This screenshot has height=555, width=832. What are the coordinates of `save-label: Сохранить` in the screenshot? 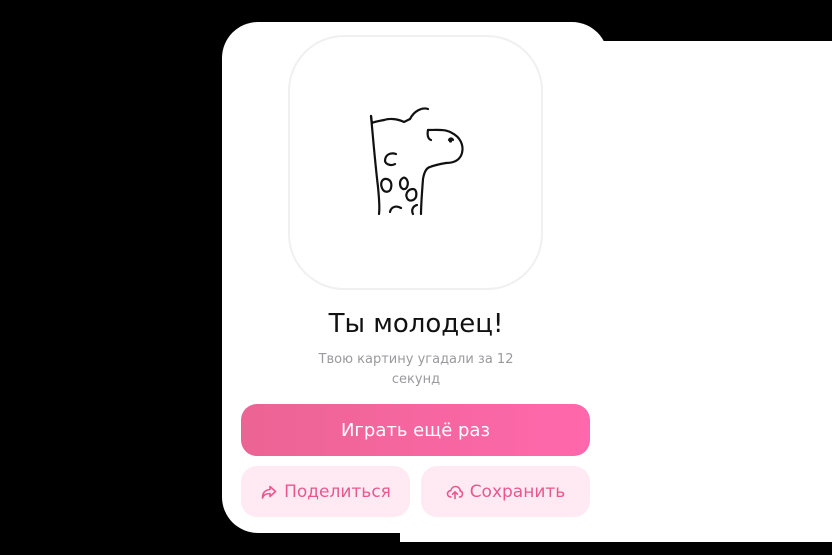 It's located at (517, 491).